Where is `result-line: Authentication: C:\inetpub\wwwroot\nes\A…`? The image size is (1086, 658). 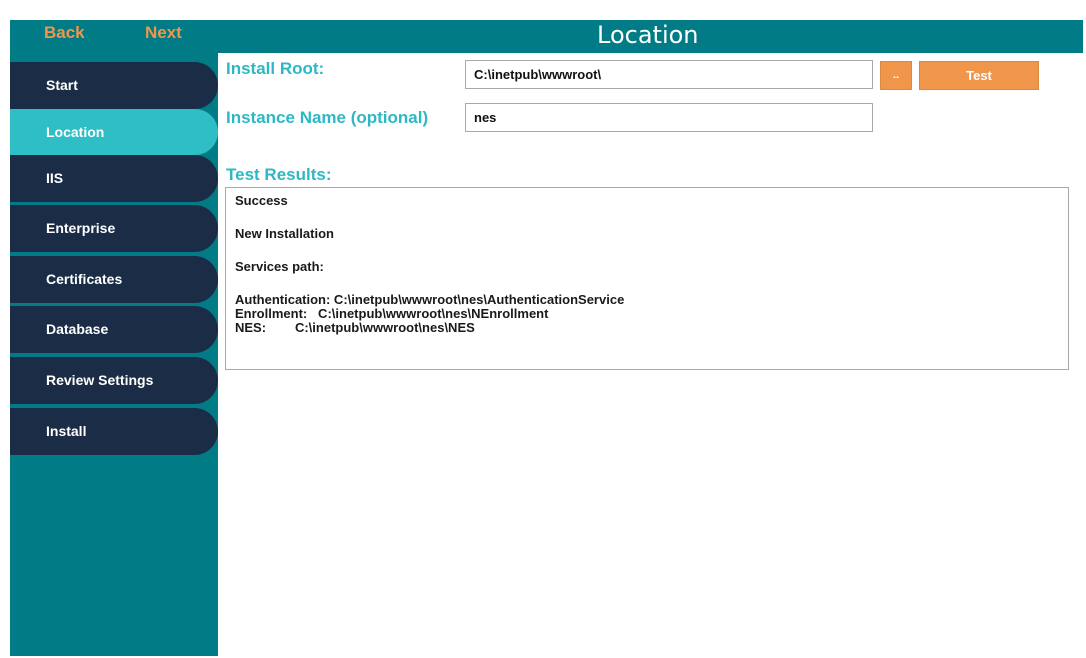
result-line: Authentication: C:\inetpub\wwwroot\nes\A… is located at coordinates (430, 299).